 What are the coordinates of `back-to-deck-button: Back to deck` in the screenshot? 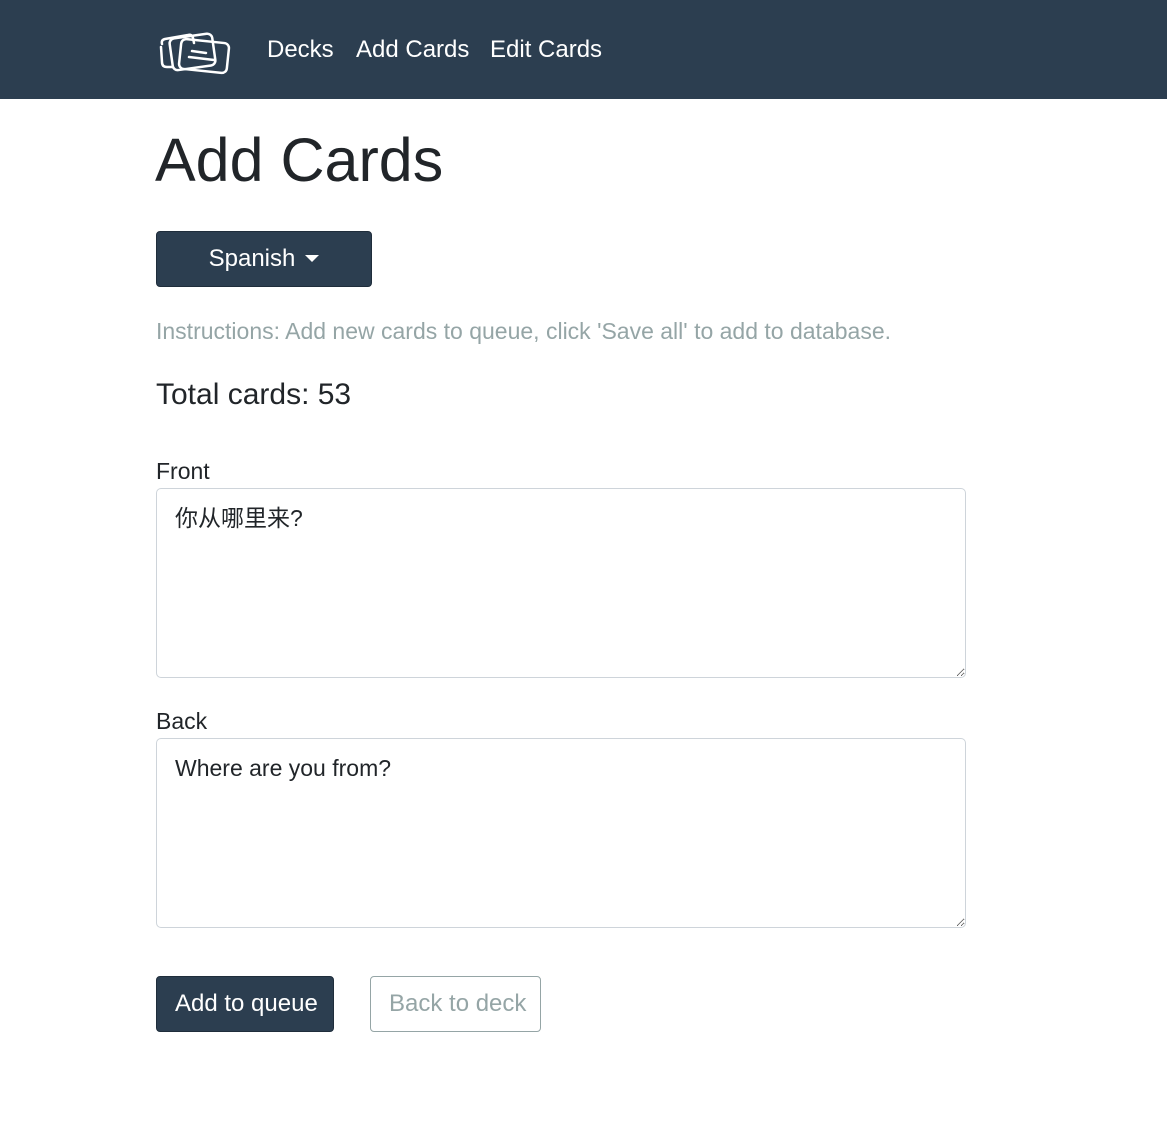 It's located at (455, 1004).